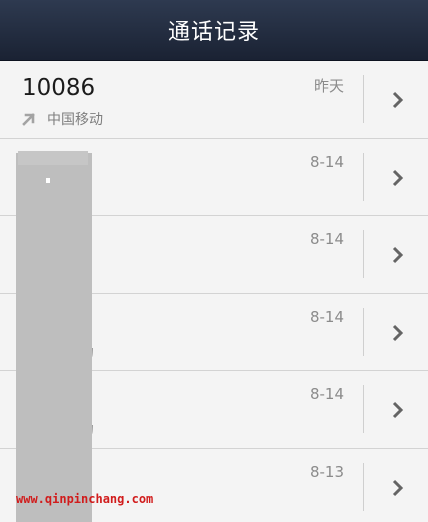 The image size is (428, 522). What do you see at coordinates (328, 86) in the screenshot?
I see `call-date: 昨天` at bounding box center [328, 86].